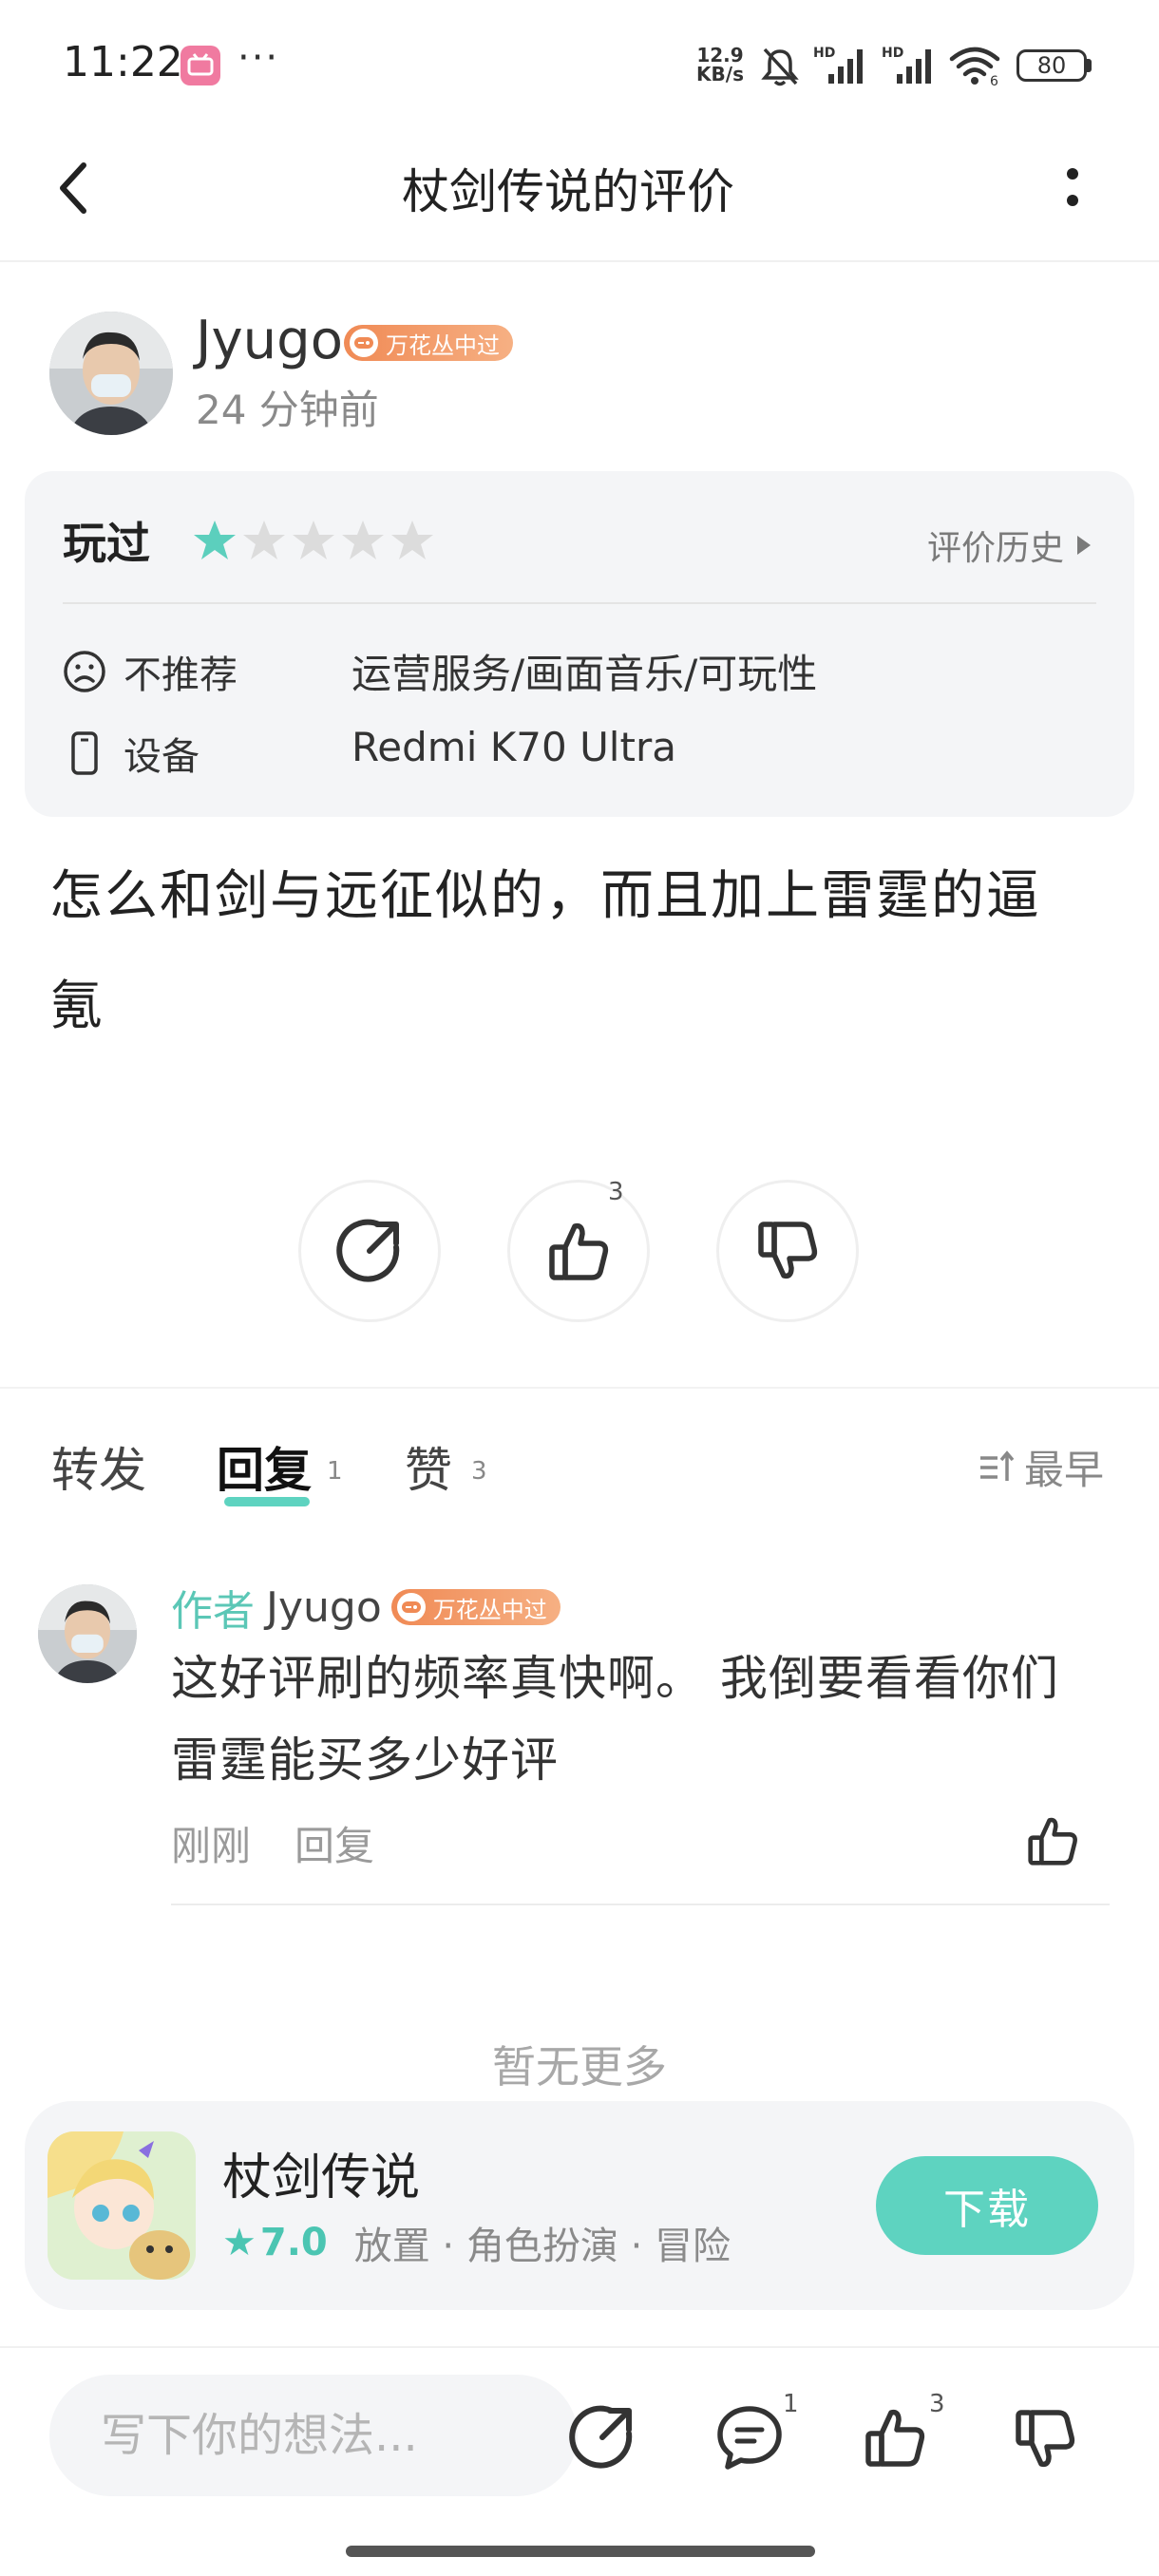 The width and height of the screenshot is (1159, 2576). Describe the element at coordinates (162, 757) in the screenshot. I see `device-label: 设备` at that location.